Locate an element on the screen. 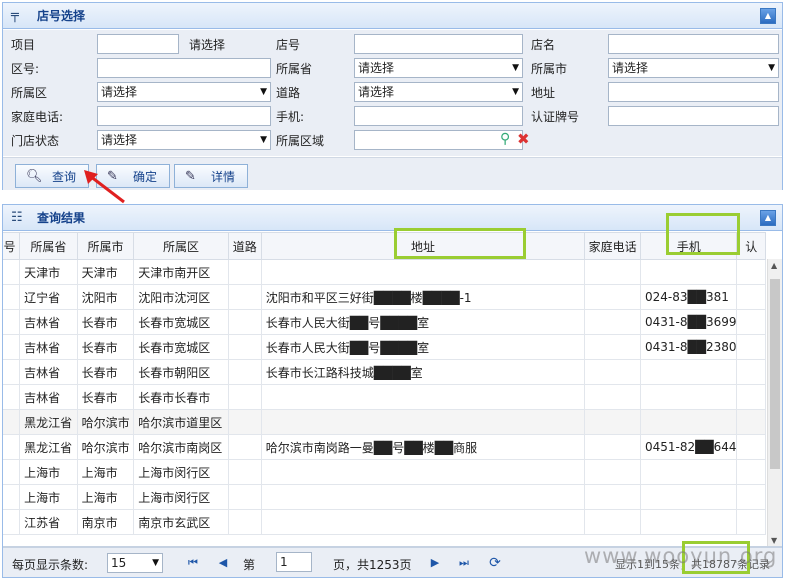  page-number-input: 1 is located at coordinates (294, 562).